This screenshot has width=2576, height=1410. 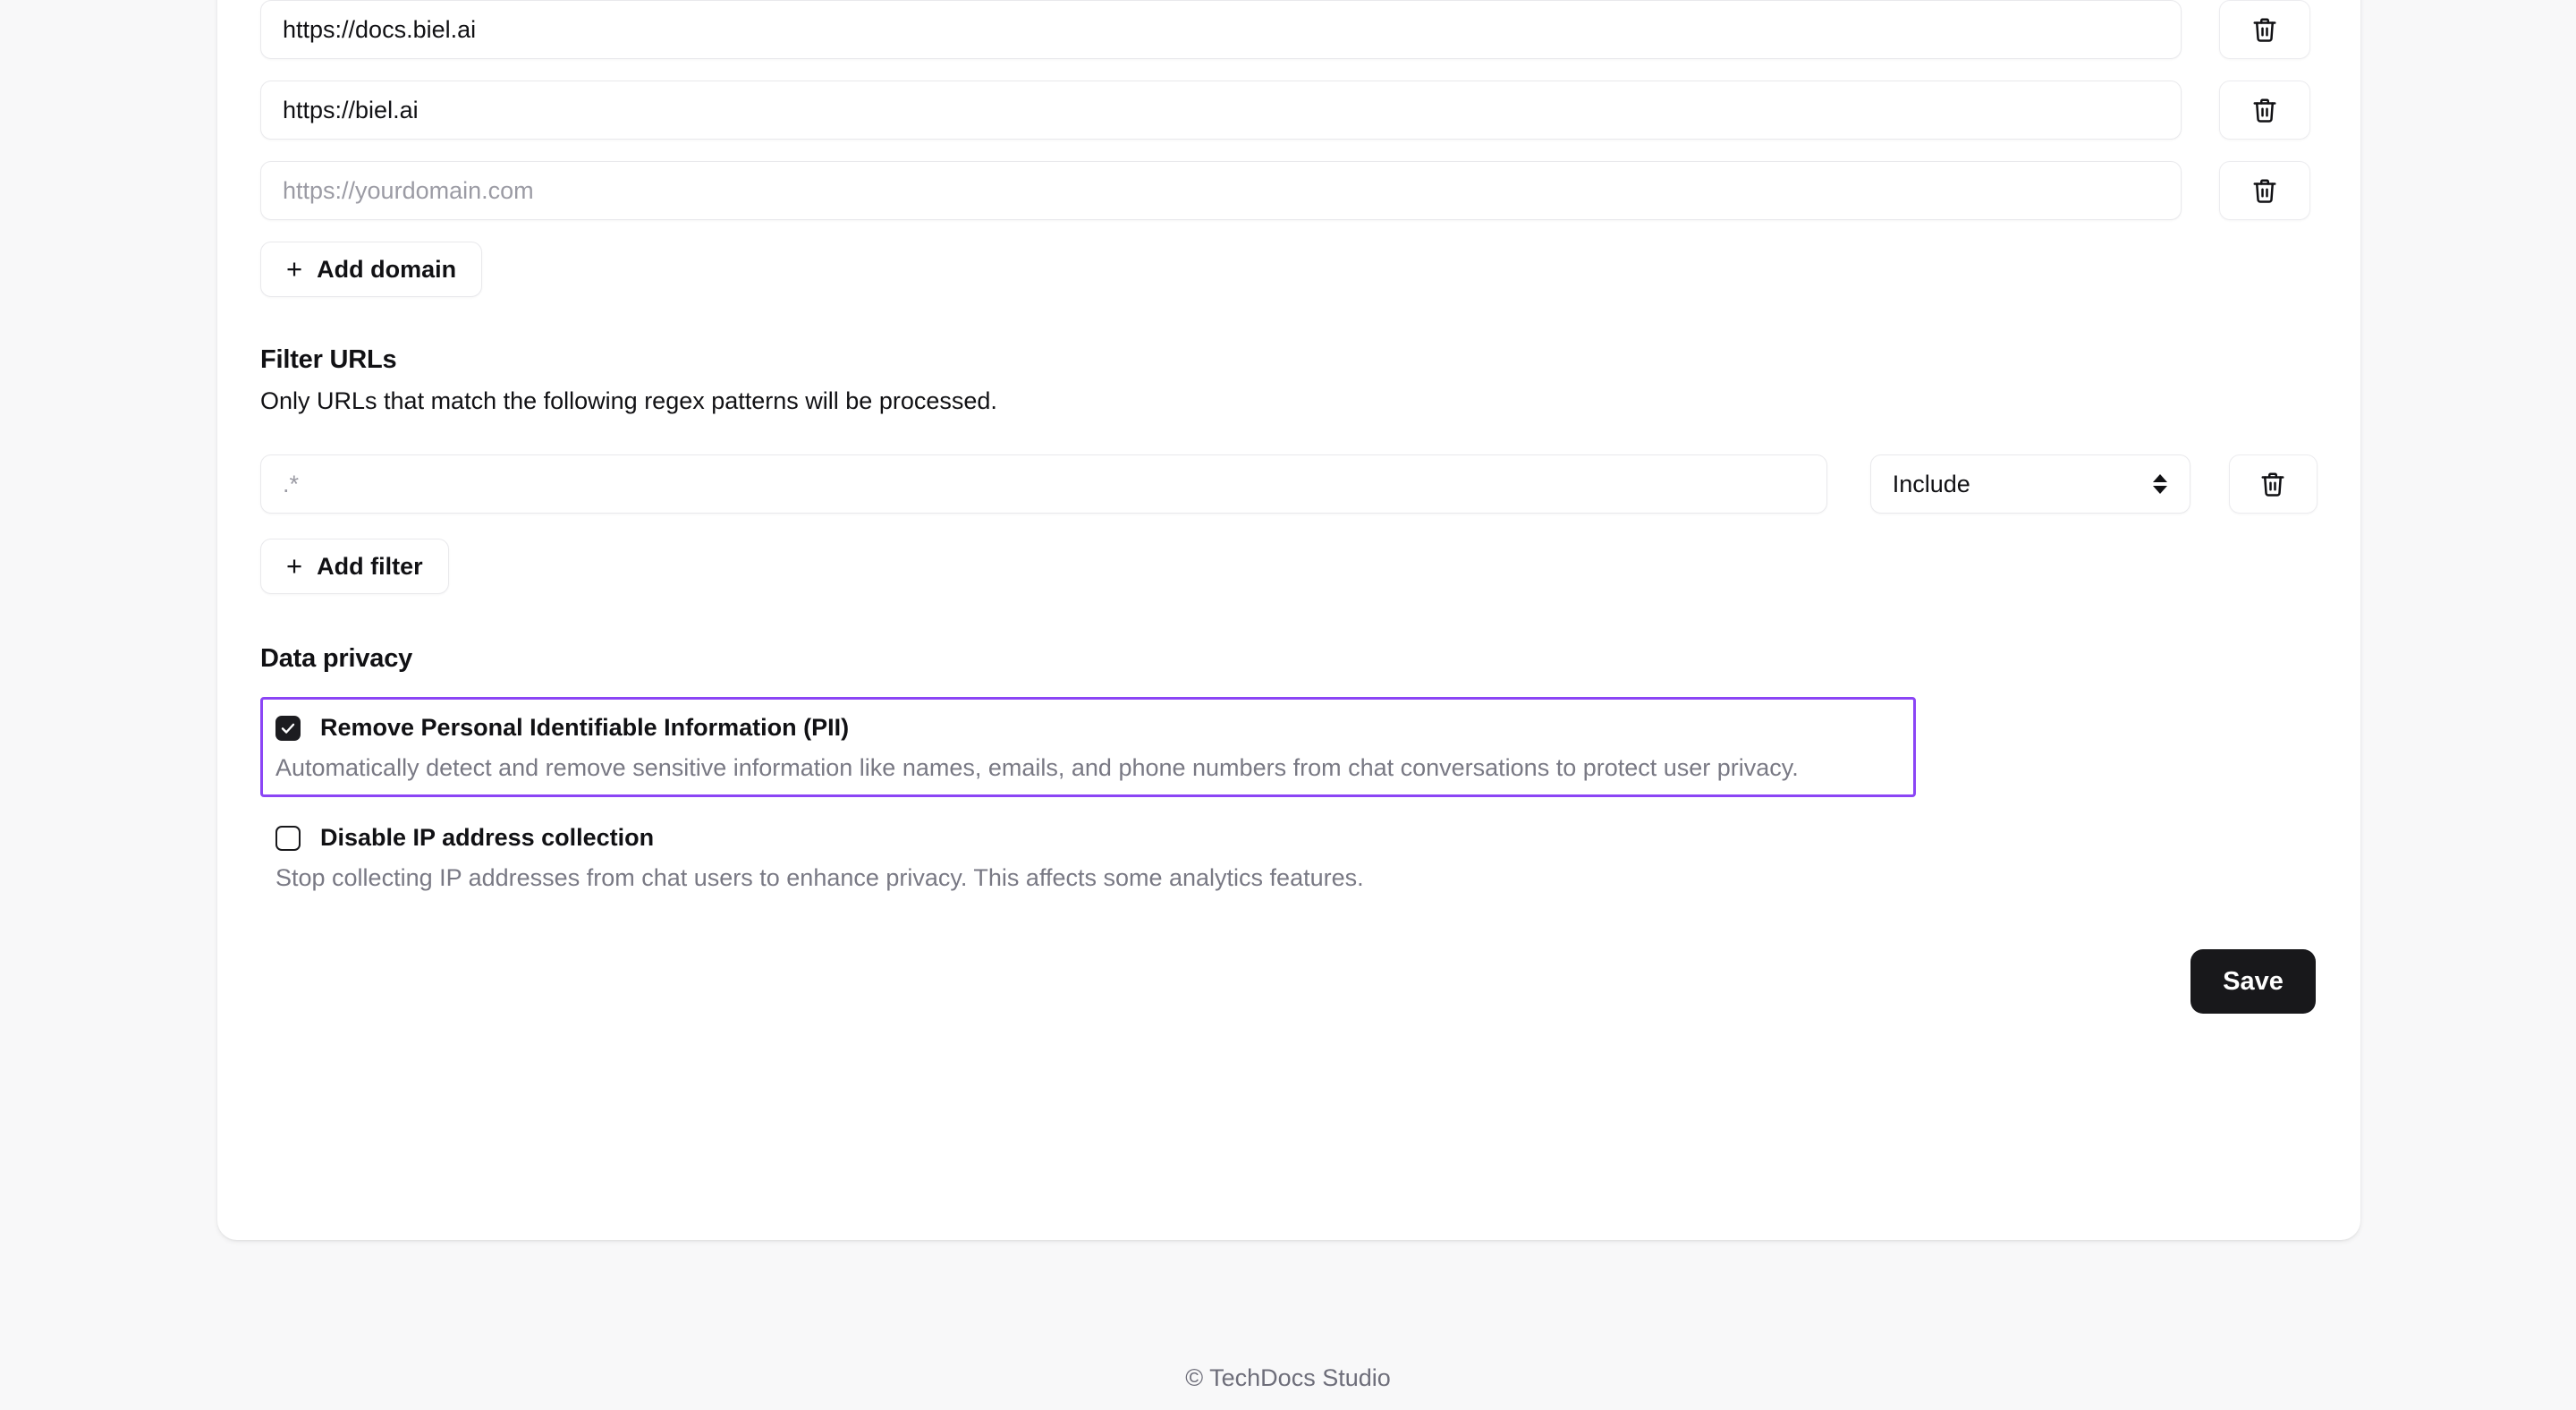 What do you see at coordinates (370, 566) in the screenshot?
I see `add-filter-label: Add filter` at bounding box center [370, 566].